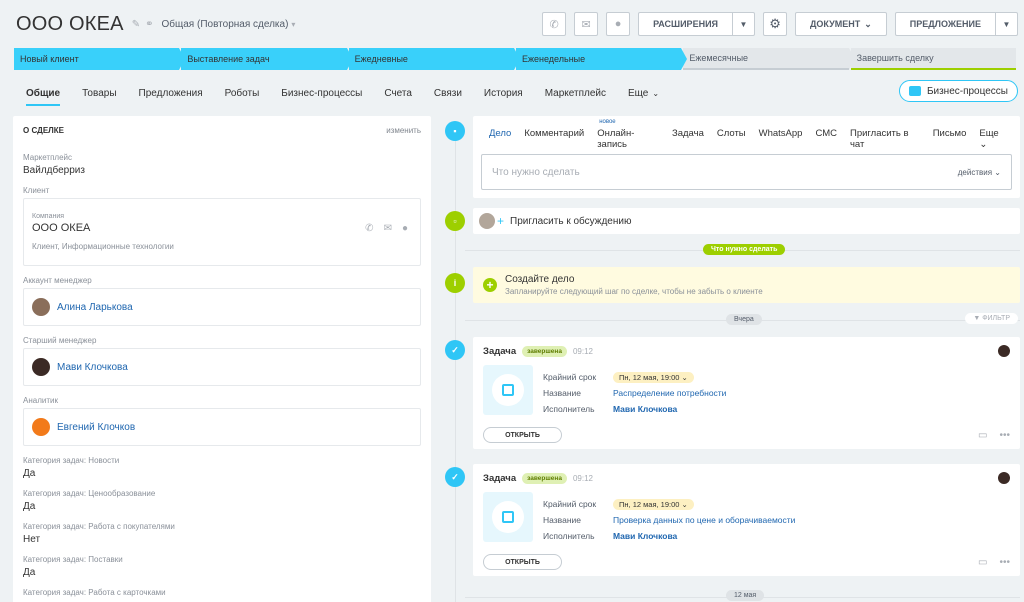  Describe the element at coordinates (71, 460) in the screenshot. I see `field-label: Категория задач: Новости` at that location.